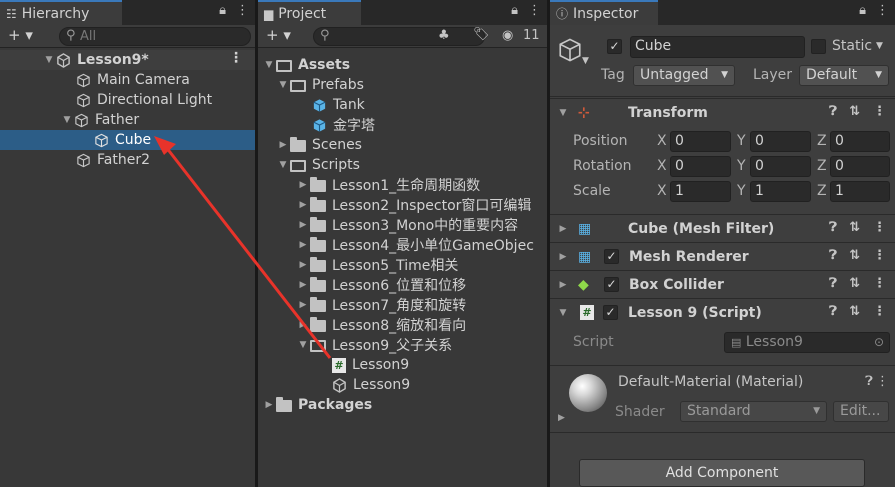 Image resolution: width=895 pixels, height=487 pixels. What do you see at coordinates (133, 80) in the screenshot?
I see `hierarchy-item-main-camera: Main Camera` at bounding box center [133, 80].